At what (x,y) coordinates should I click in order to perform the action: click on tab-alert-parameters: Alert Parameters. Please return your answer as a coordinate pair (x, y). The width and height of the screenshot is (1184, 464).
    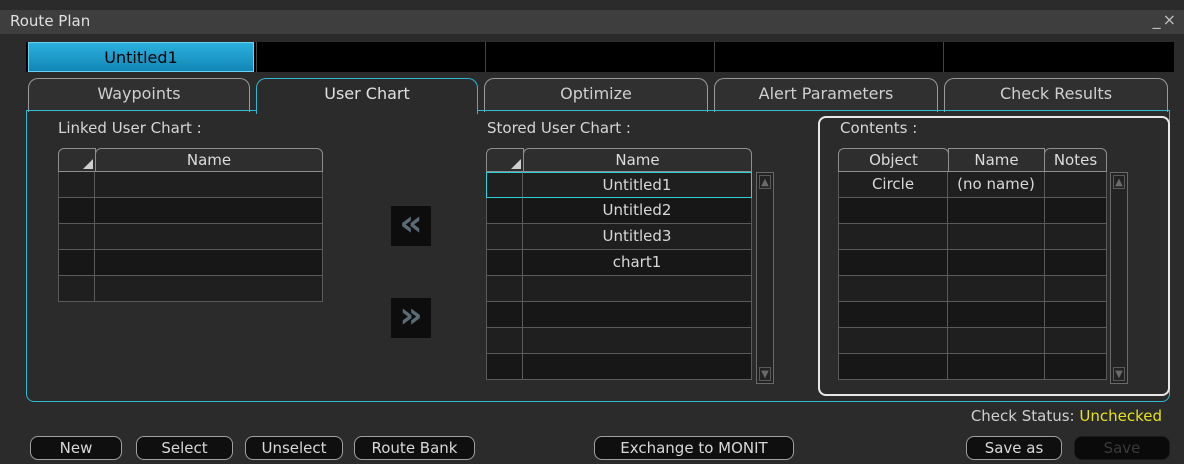
    Looking at the image, I should click on (826, 95).